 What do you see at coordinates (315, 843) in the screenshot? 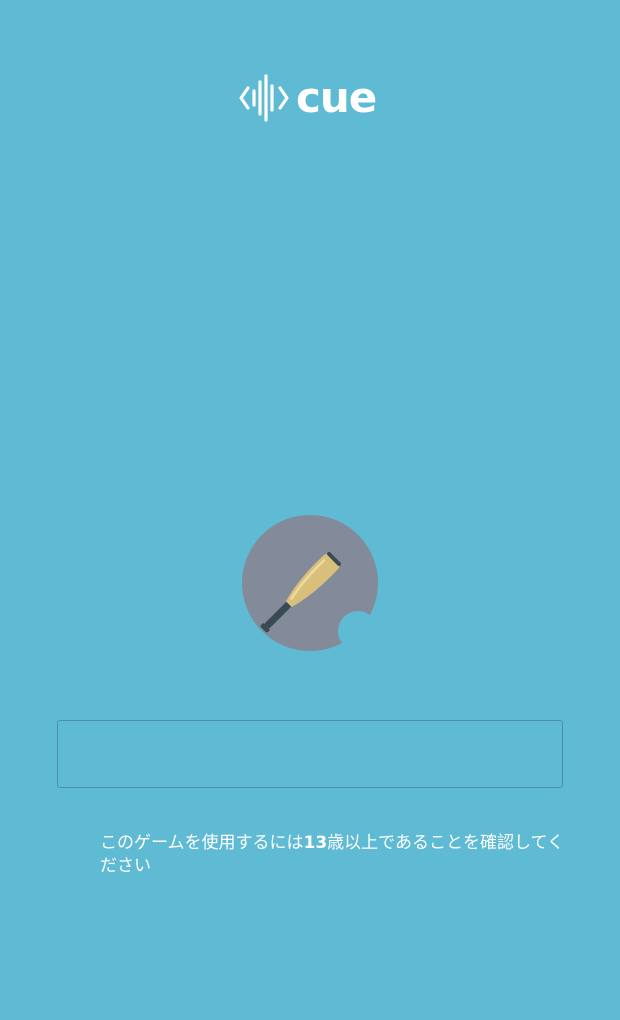
I see `minimum-age: 13` at bounding box center [315, 843].